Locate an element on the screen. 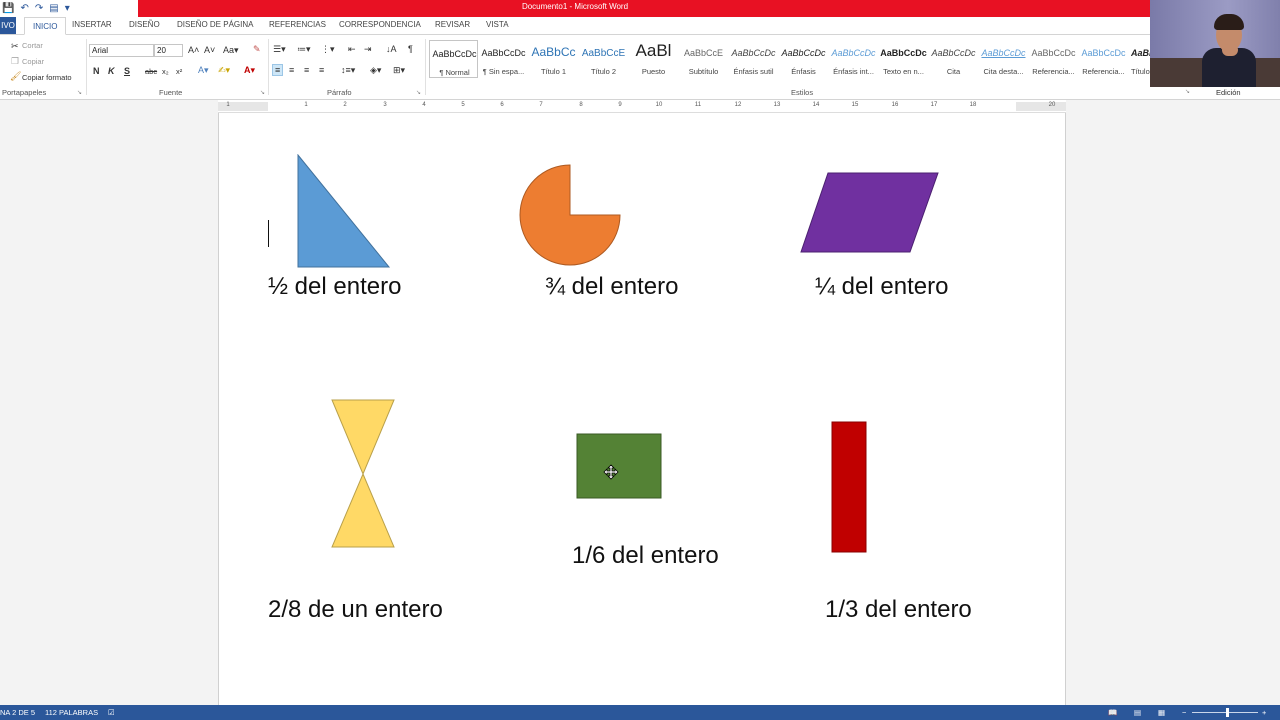  pie-shape is located at coordinates (570, 215).